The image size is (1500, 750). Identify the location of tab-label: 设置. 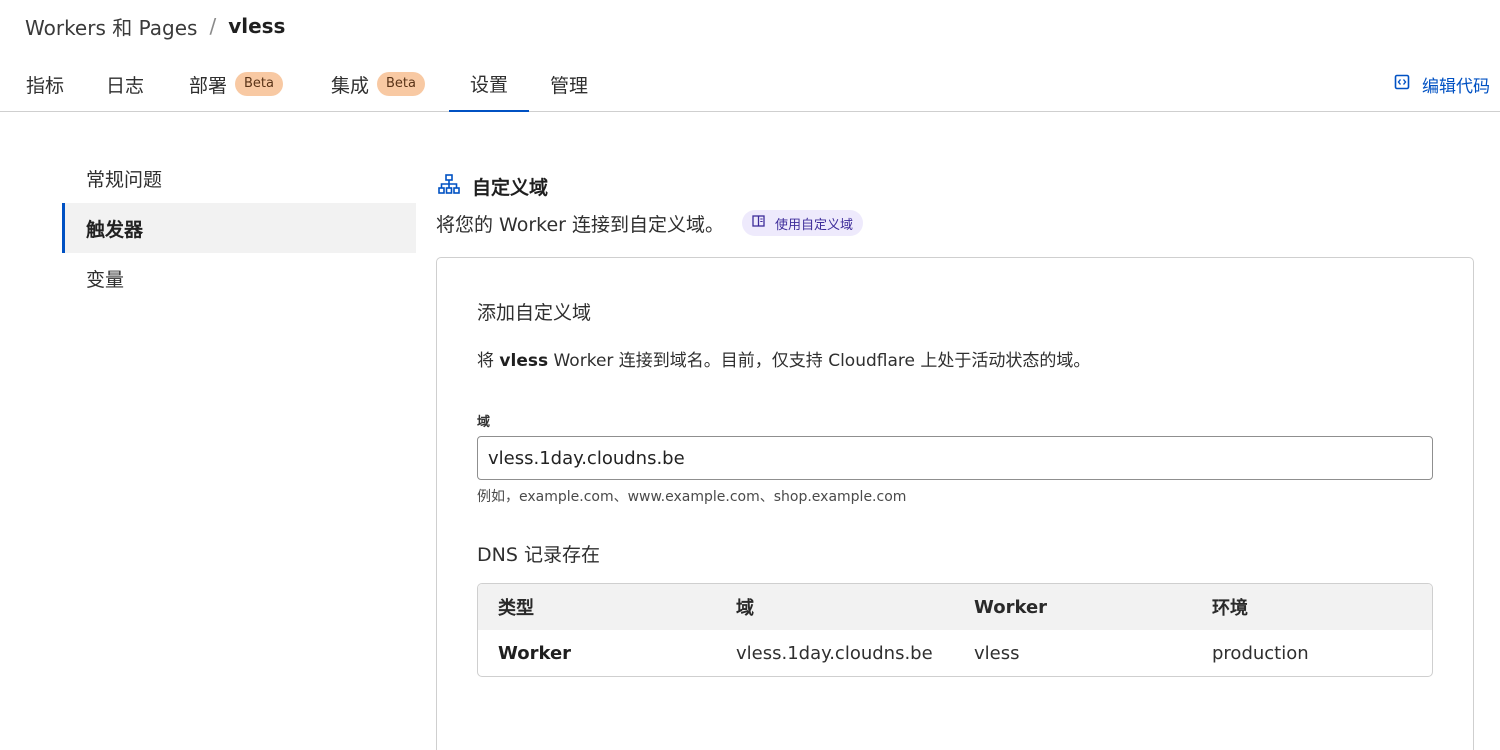
(488, 84).